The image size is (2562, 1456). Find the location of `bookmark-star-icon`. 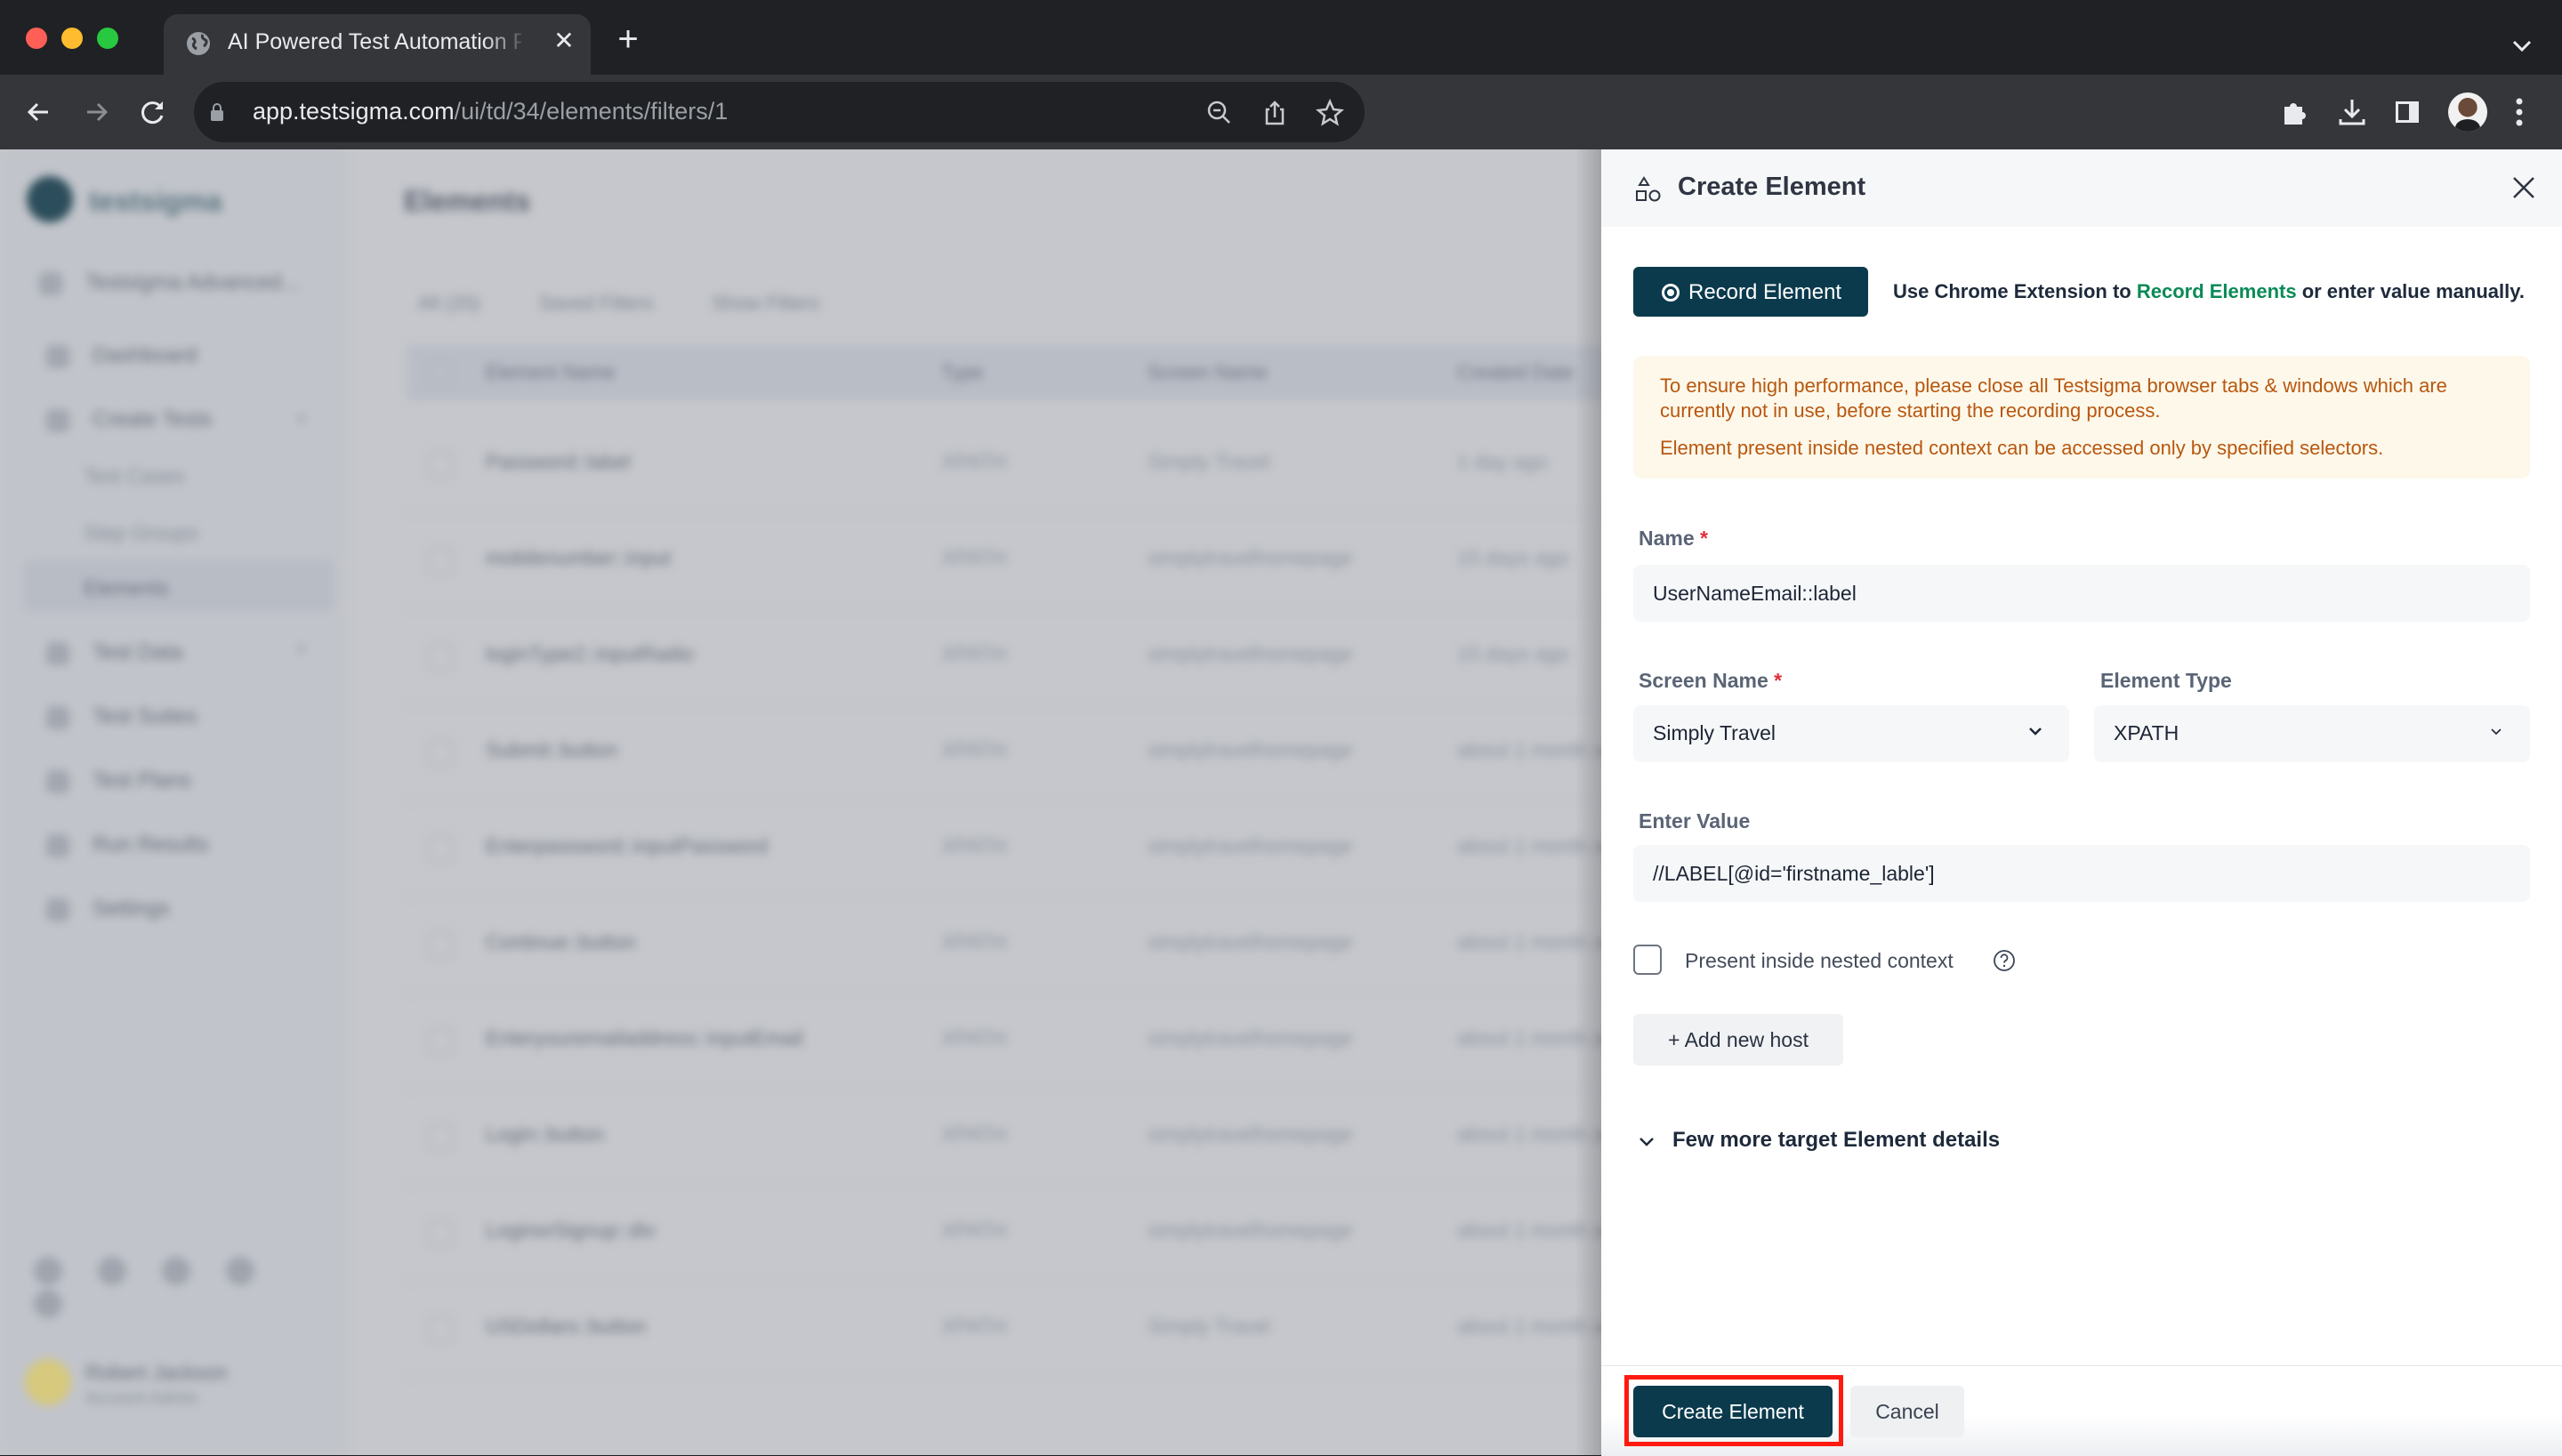

bookmark-star-icon is located at coordinates (1330, 113).